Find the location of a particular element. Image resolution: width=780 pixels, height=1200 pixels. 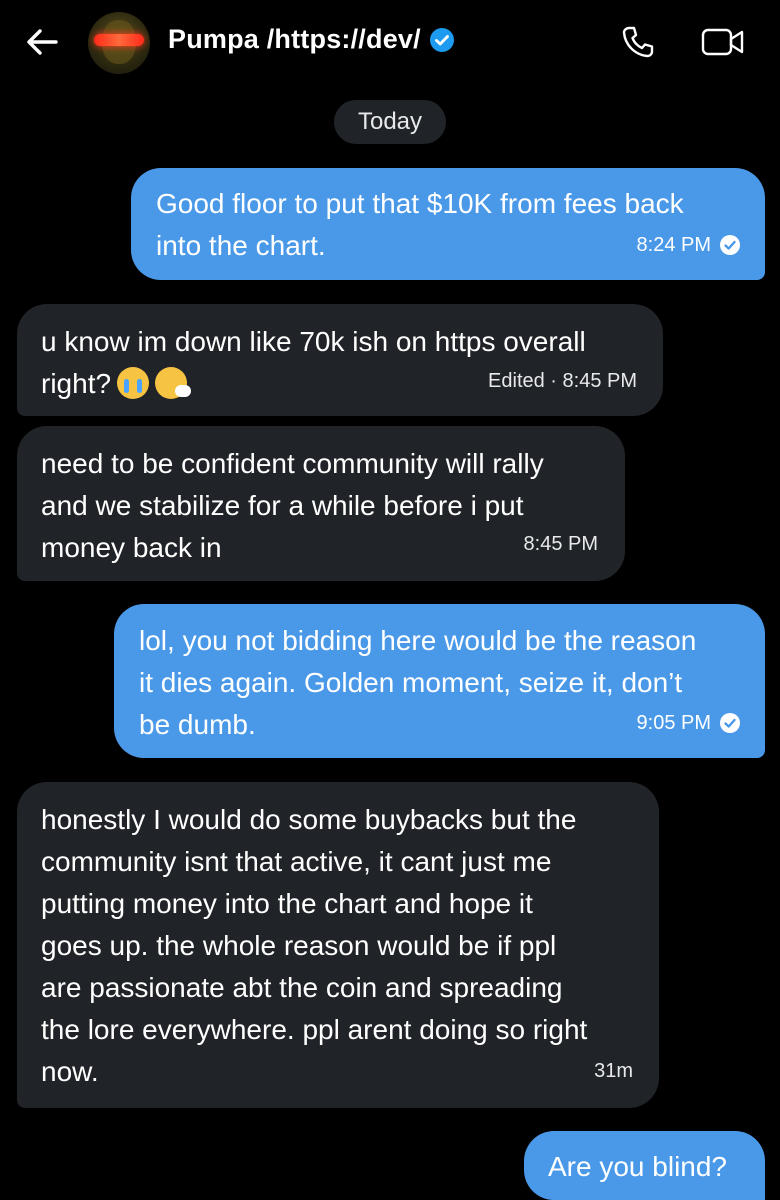

date-divider: Today is located at coordinates (390, 122).